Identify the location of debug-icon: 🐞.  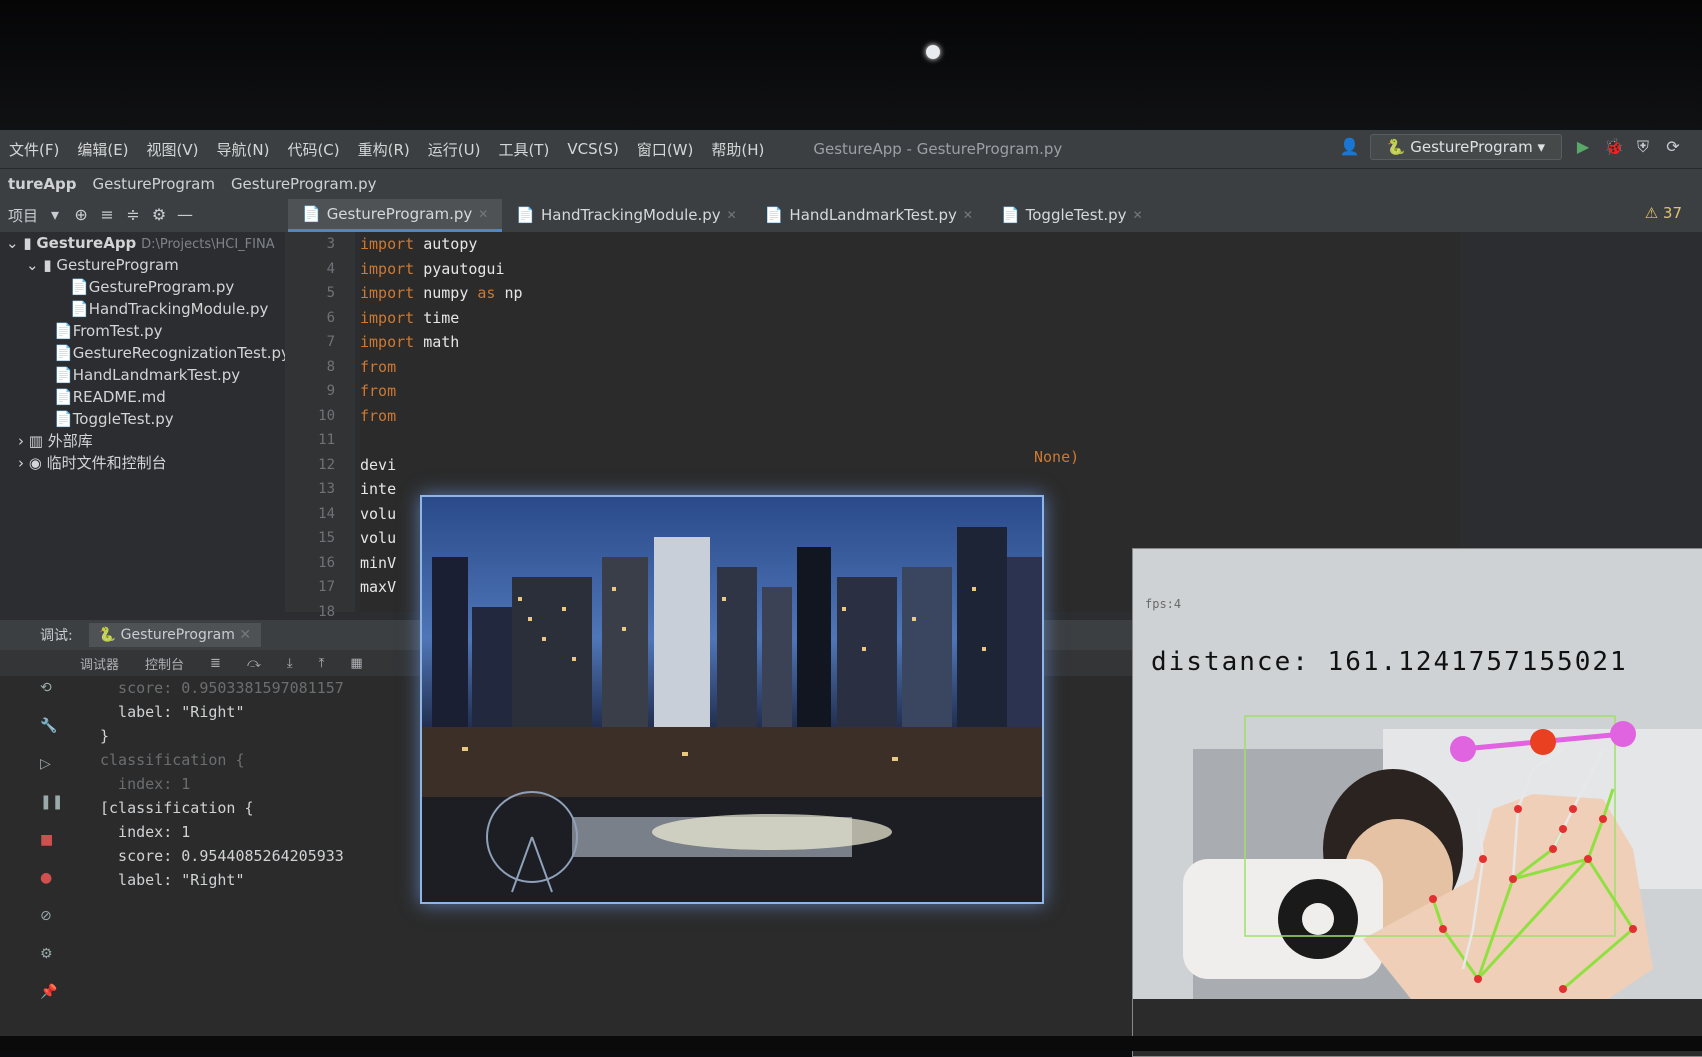
(1614, 147).